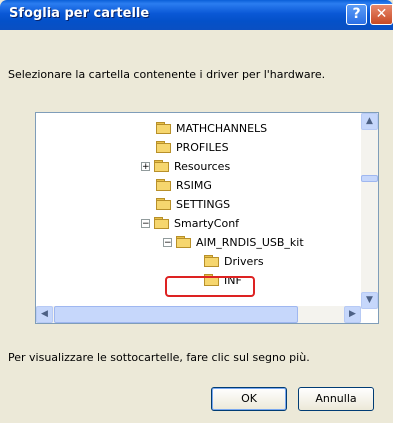 The width and height of the screenshot is (393, 423). Describe the element at coordinates (250, 242) in the screenshot. I see `tree-item-label: AIM_RNDIS_USB_kit` at that location.